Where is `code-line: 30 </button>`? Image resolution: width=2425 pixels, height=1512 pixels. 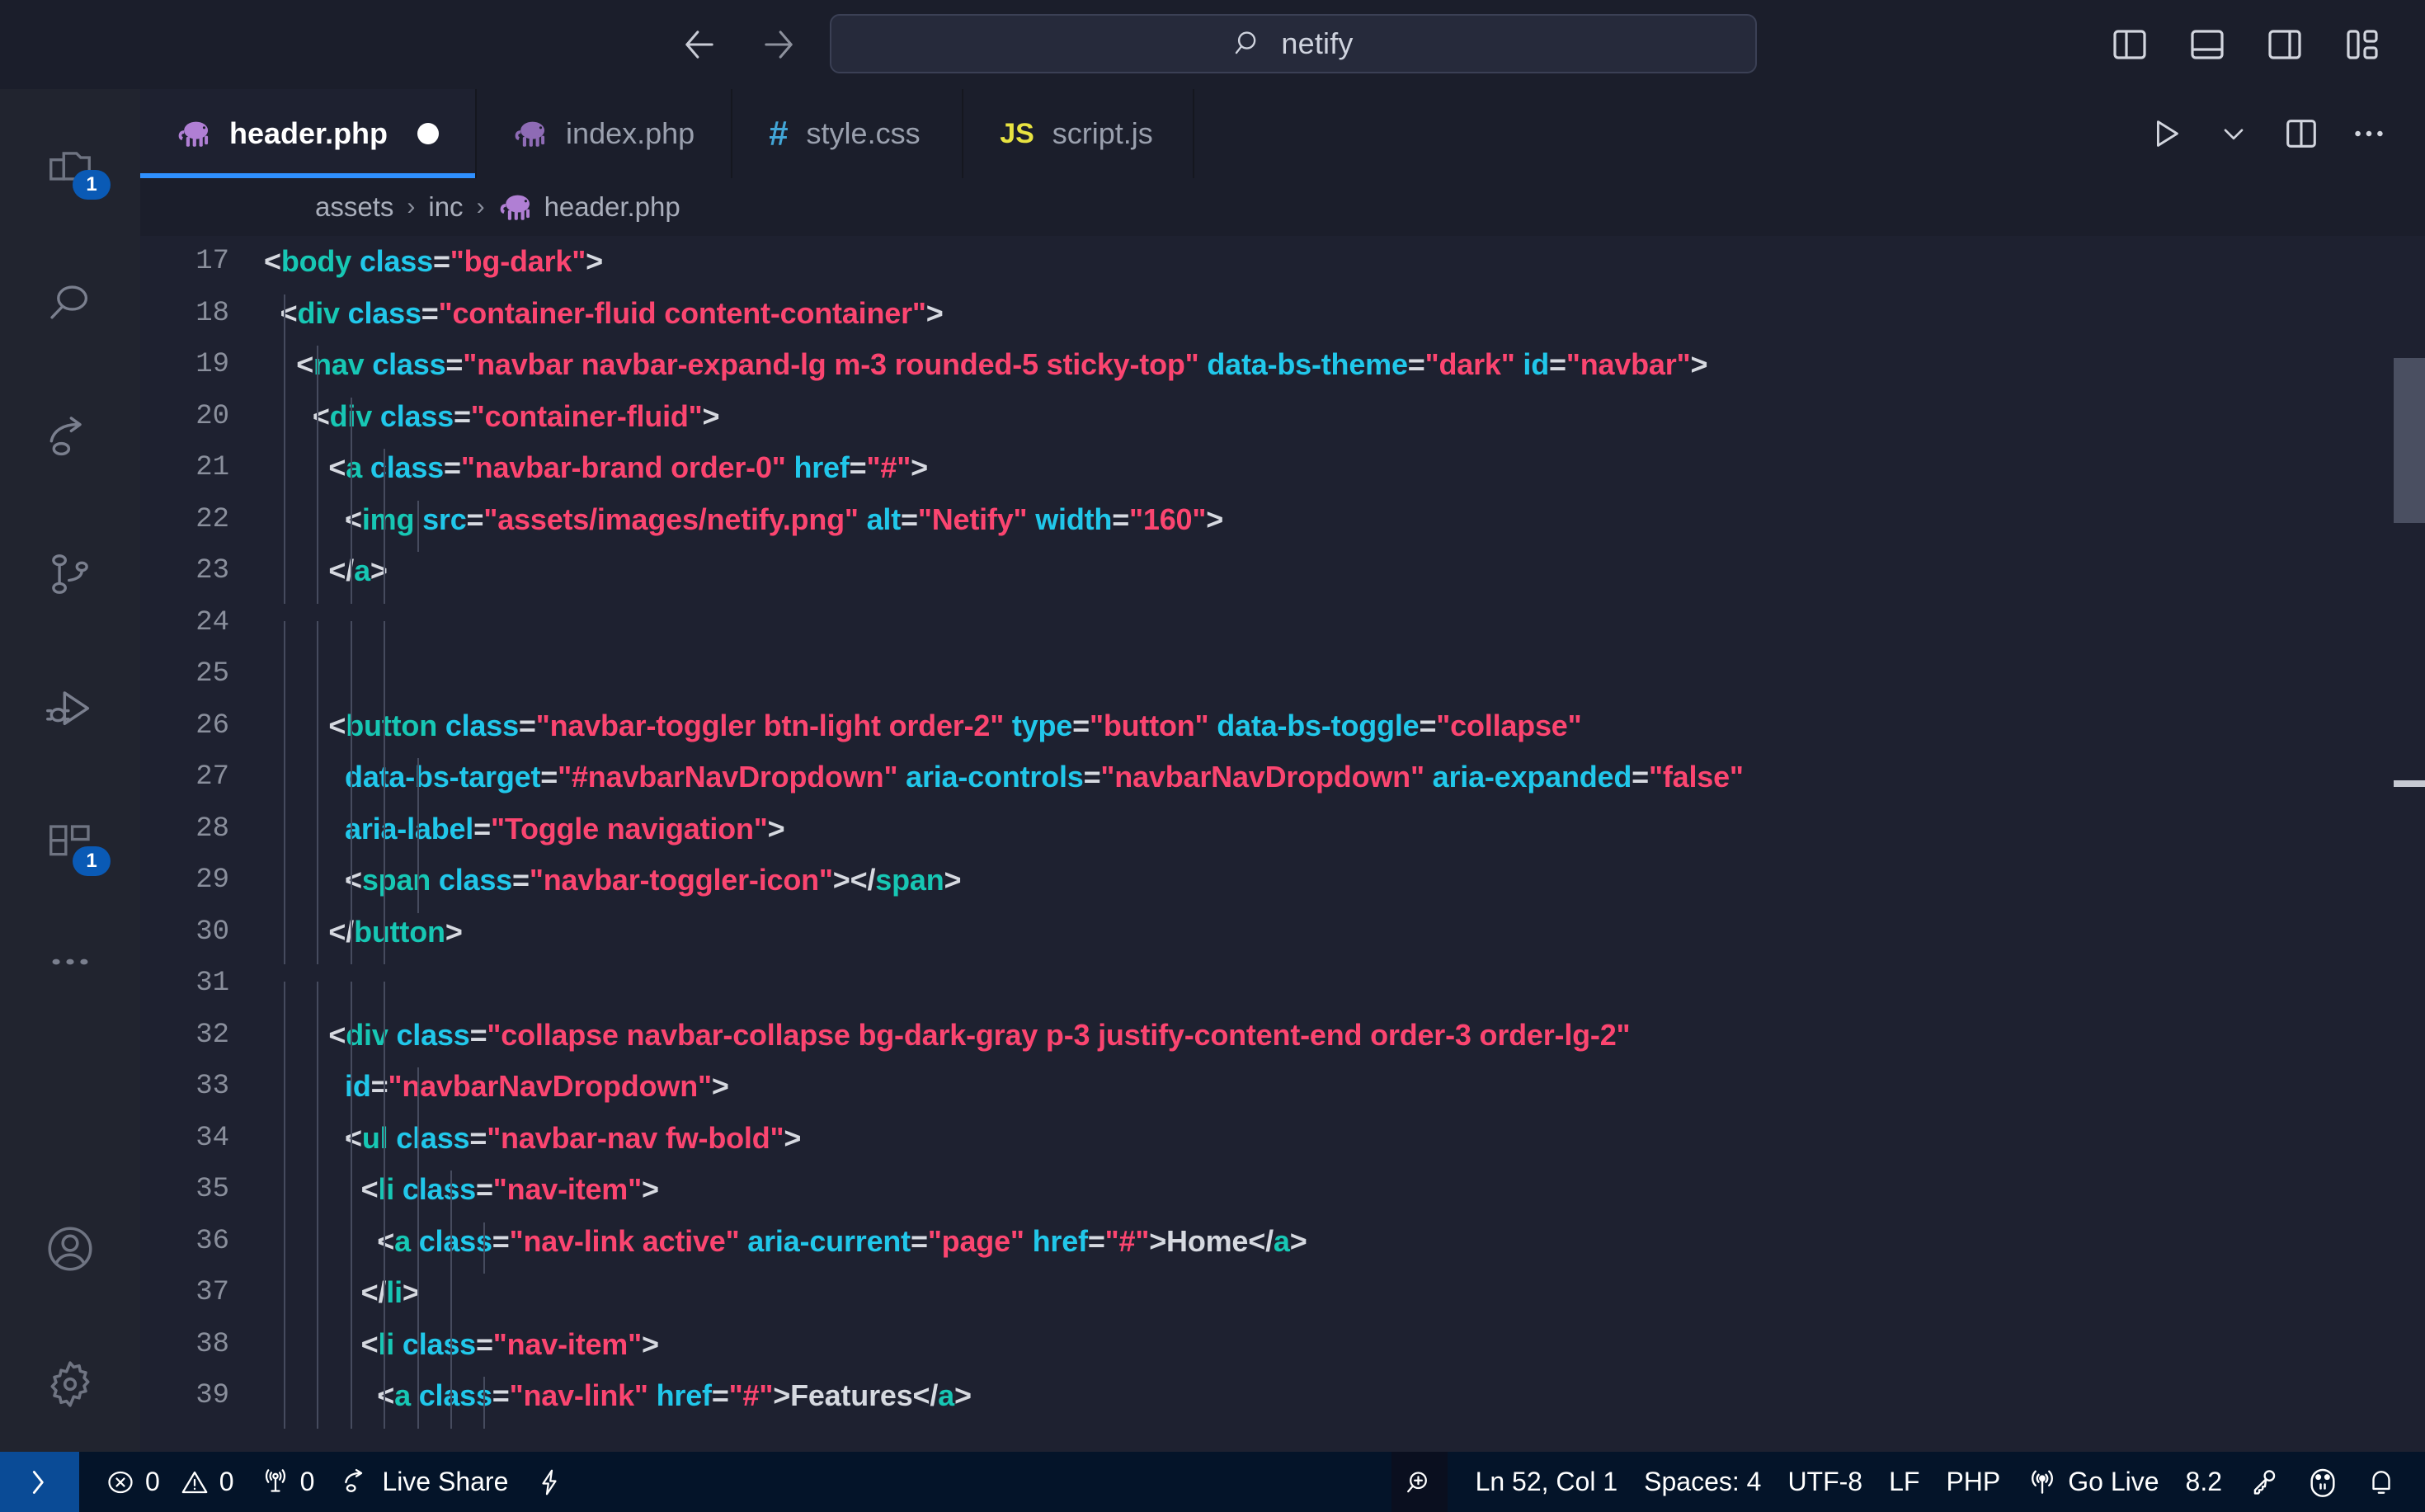
code-line: 30 </button> is located at coordinates (1282, 936).